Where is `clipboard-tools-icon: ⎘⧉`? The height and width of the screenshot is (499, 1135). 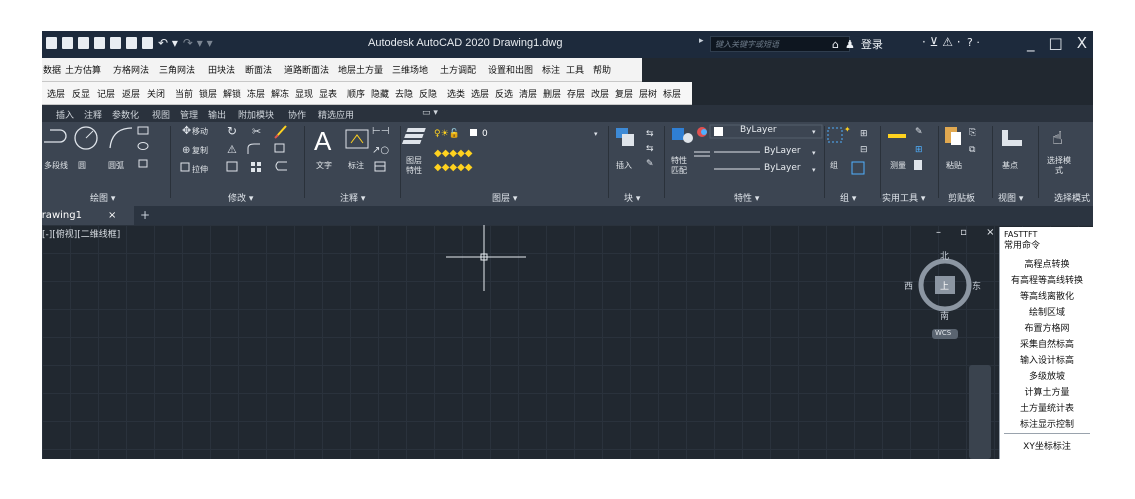
clipboard-tools-icon: ⎘⧉ is located at coordinates (972, 141).